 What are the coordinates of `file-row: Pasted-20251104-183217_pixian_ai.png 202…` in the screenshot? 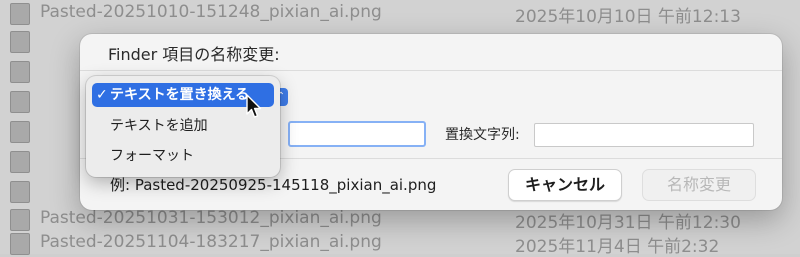 It's located at (400, 243).